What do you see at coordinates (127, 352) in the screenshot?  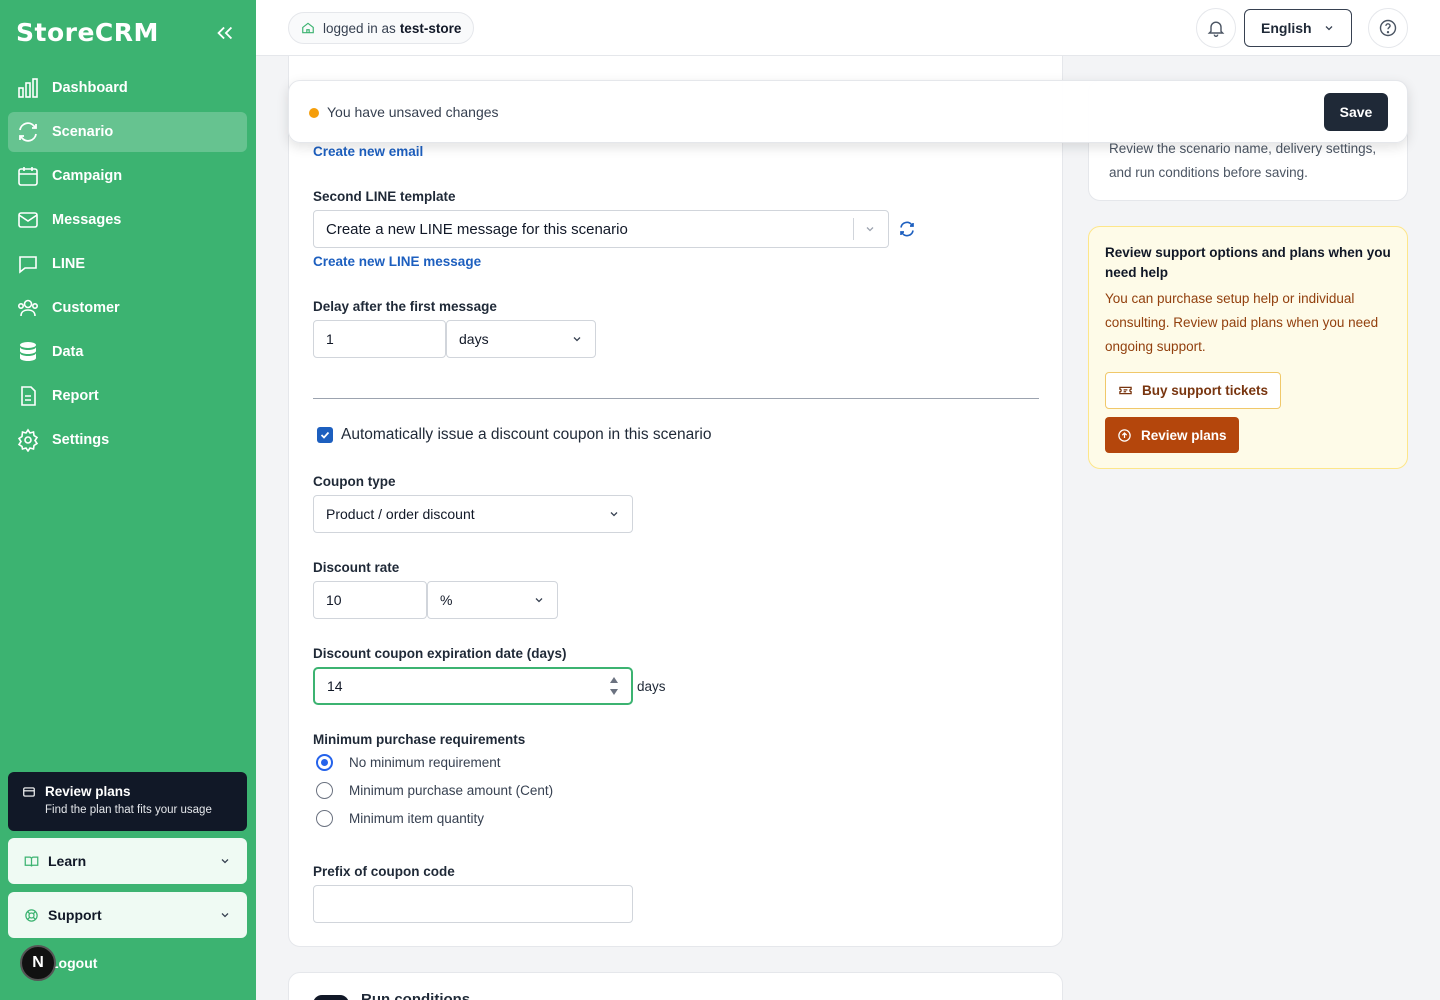 I see `sidebar-item-data: Data` at bounding box center [127, 352].